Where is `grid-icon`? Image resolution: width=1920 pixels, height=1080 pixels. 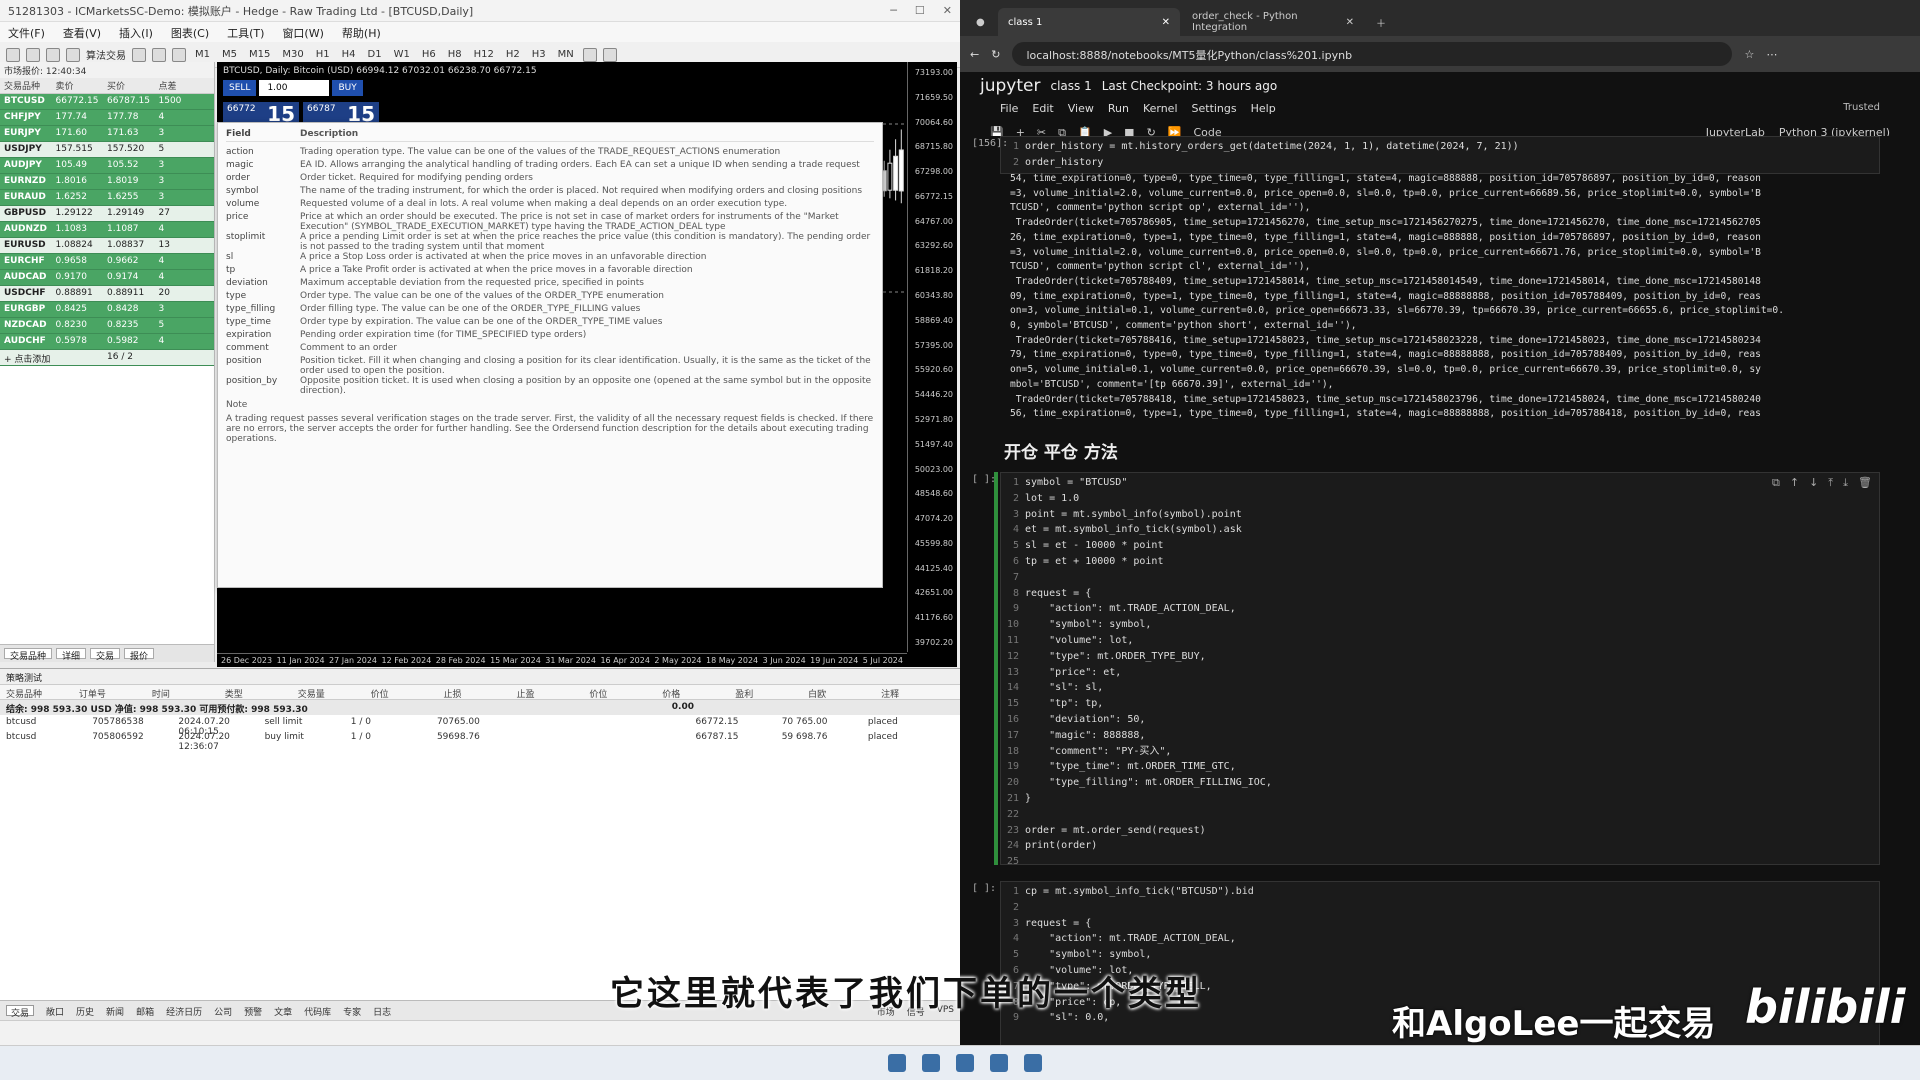 grid-icon is located at coordinates (179, 54).